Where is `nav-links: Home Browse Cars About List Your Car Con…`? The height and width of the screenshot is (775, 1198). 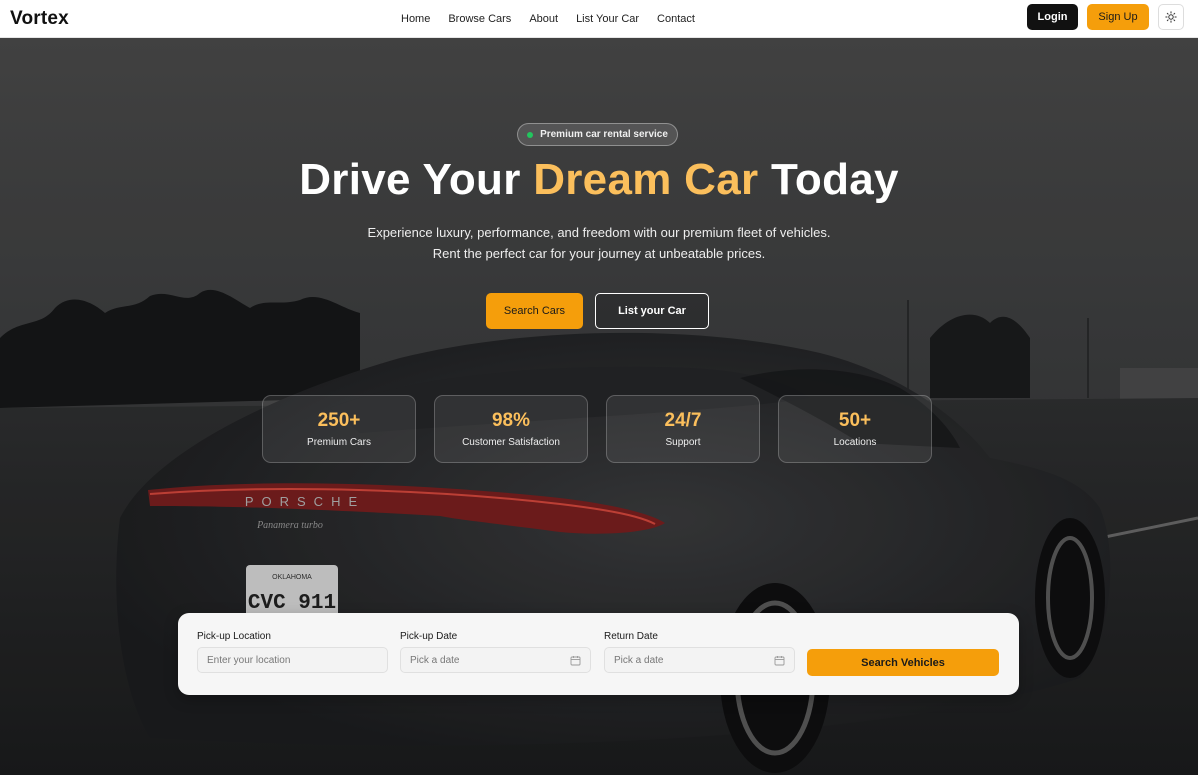 nav-links: Home Browse Cars About List Your Car Con… is located at coordinates (557, 19).